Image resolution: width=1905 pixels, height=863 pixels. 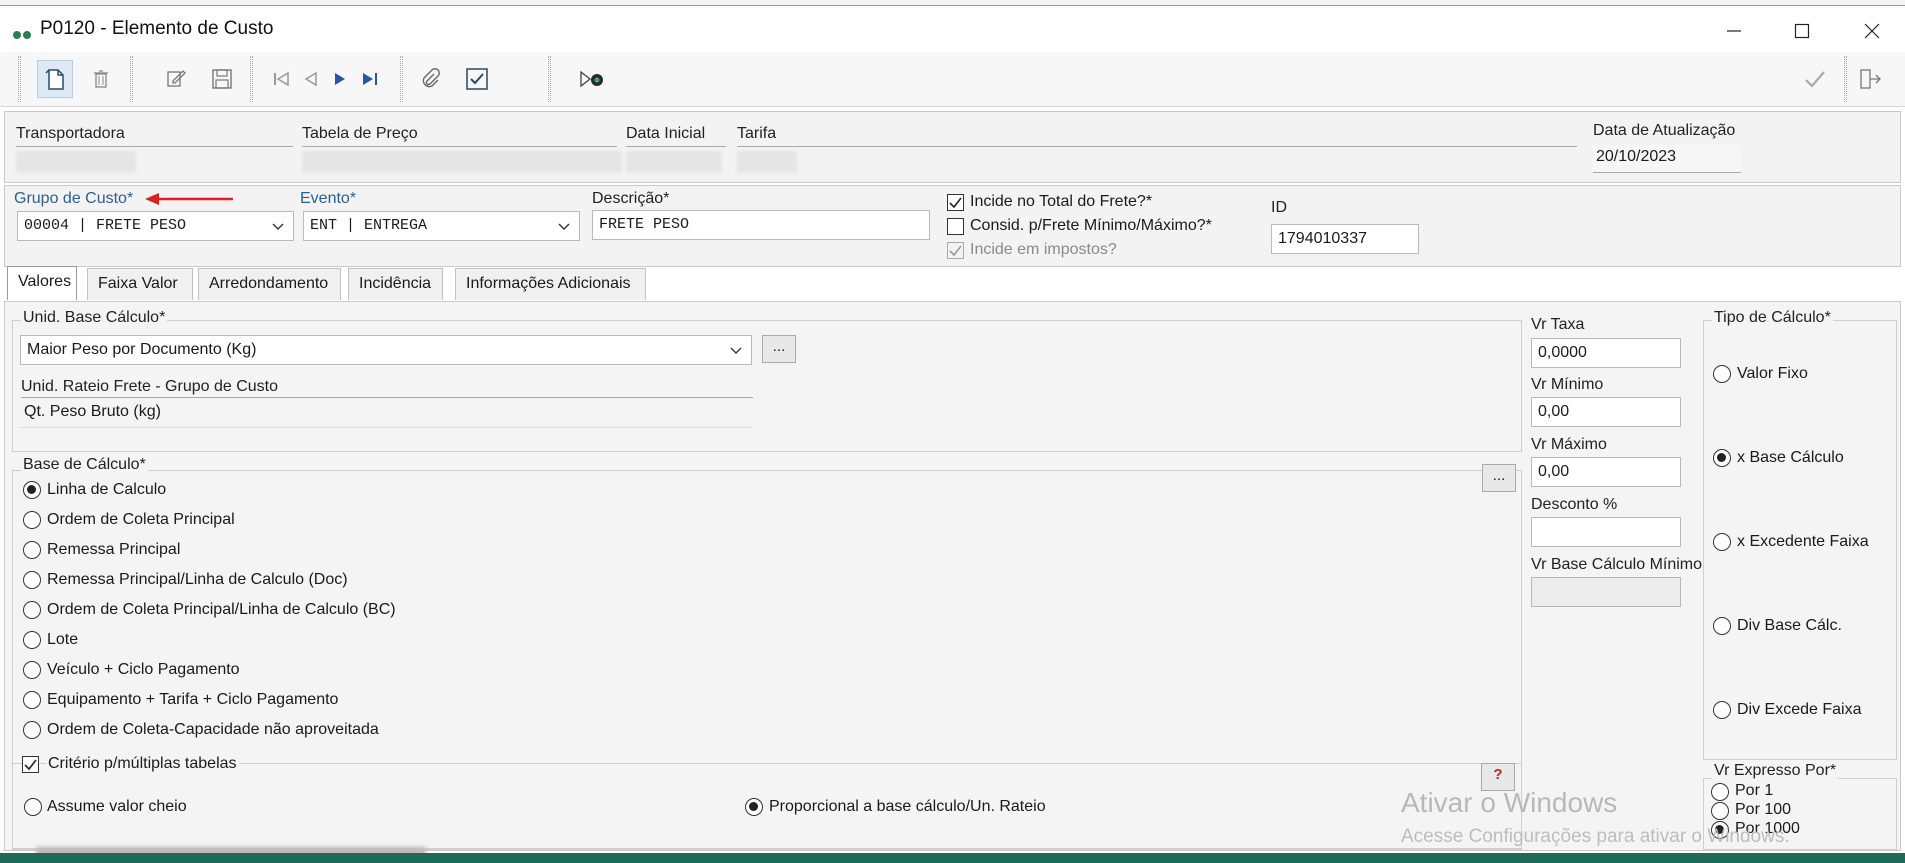 I want to click on desconto-label: Desconto %, so click(x=1574, y=504).